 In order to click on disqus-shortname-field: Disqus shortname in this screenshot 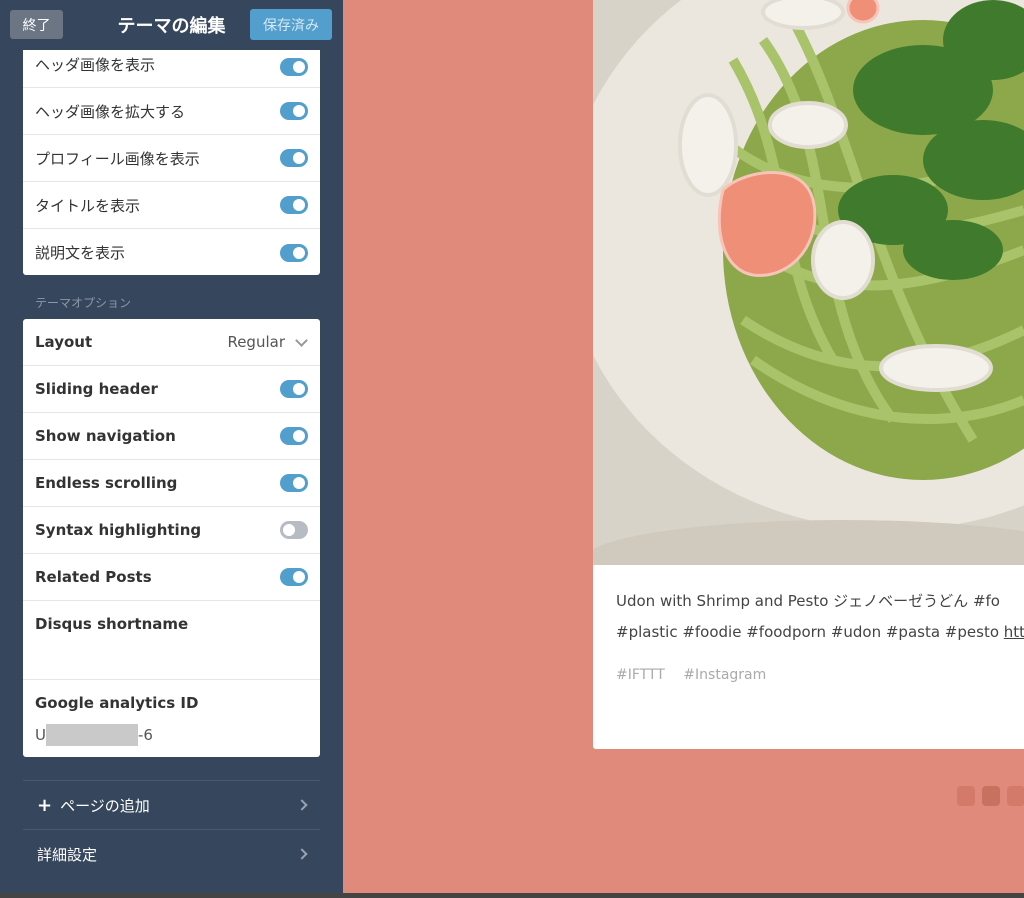, I will do `click(171, 640)`.